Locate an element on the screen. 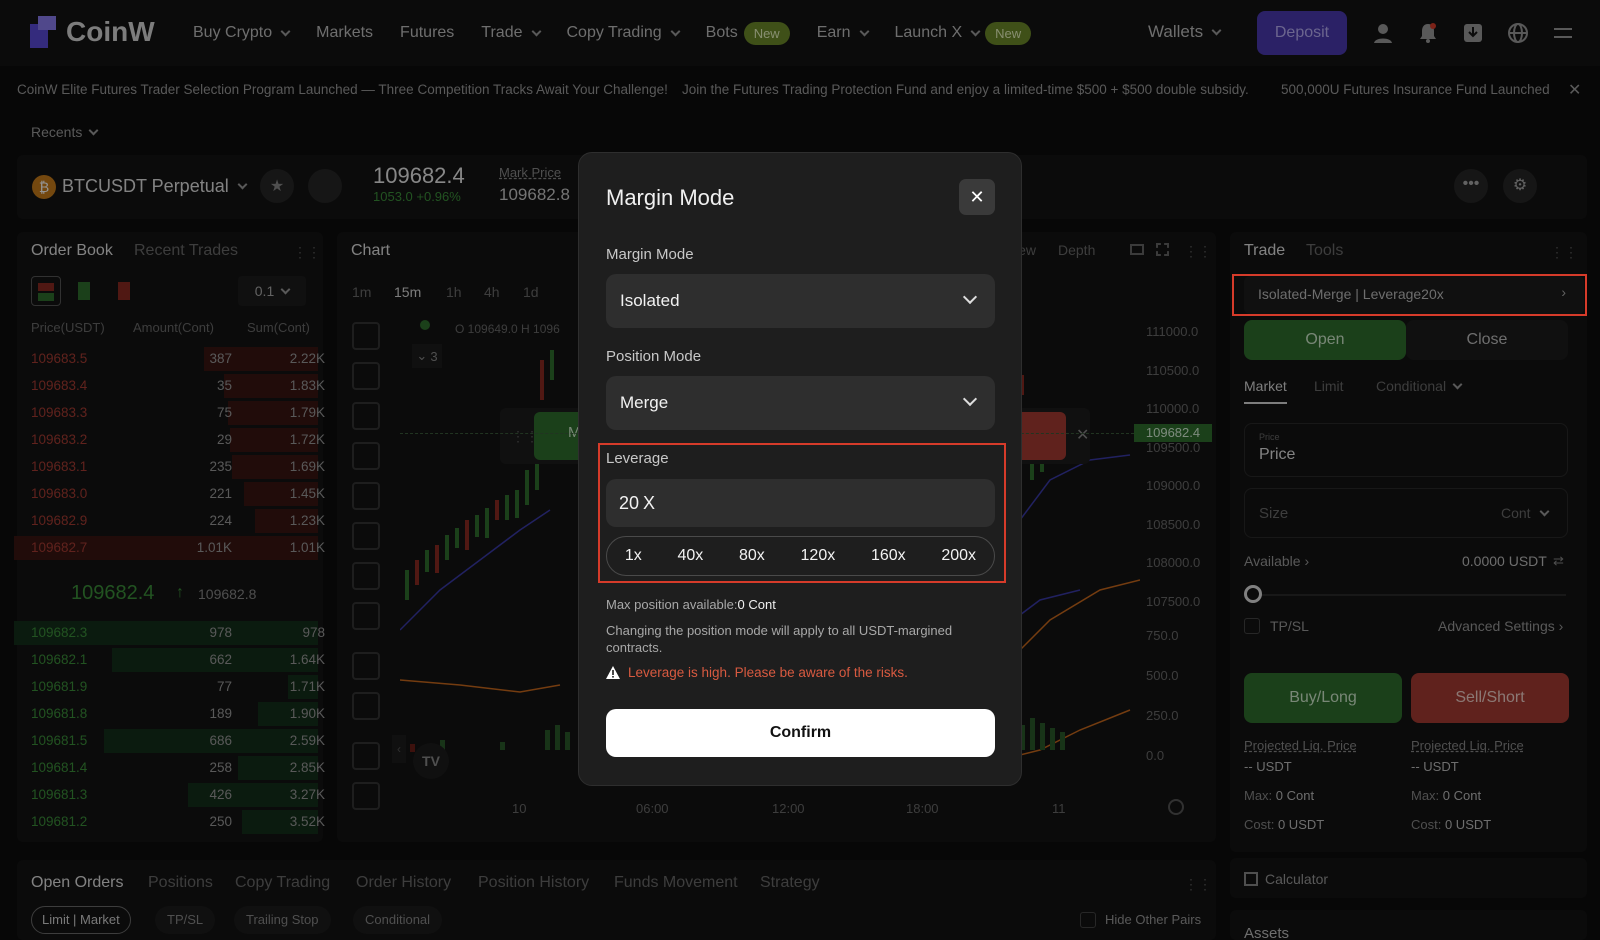  leverage-label: Leverage is located at coordinates (637, 458).